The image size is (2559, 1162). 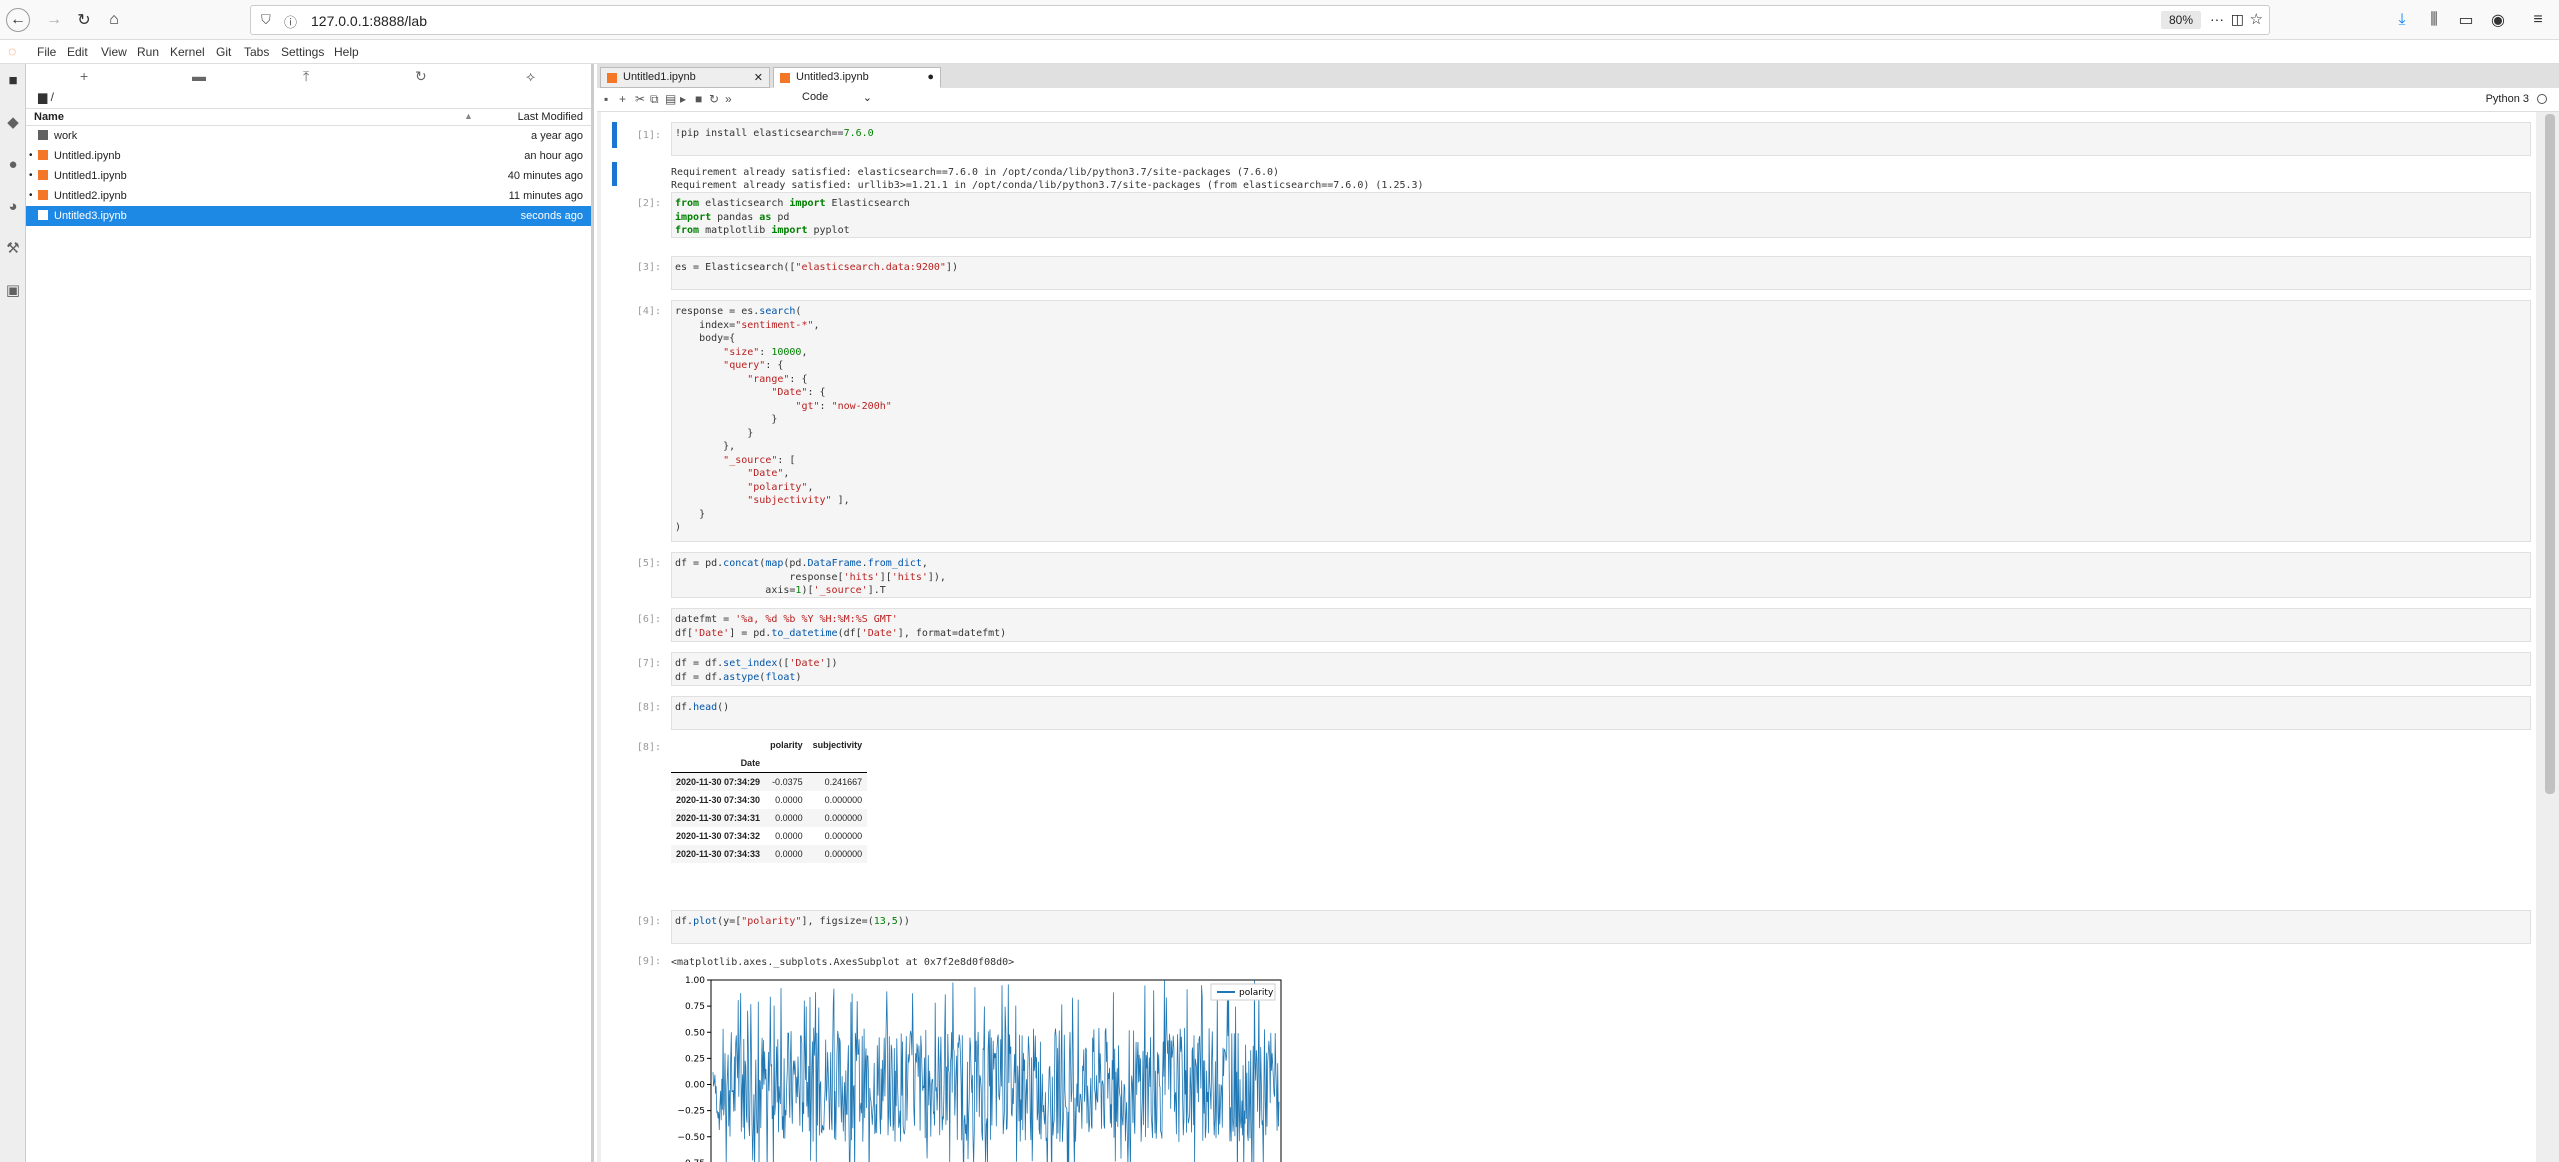 I want to click on running-icon: ●, so click(x=13, y=165).